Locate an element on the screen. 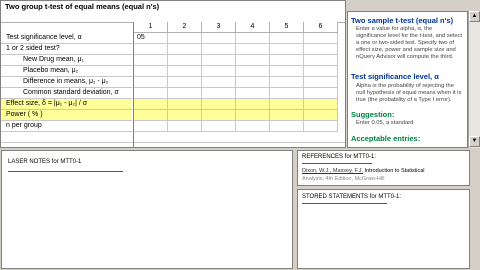 The image size is (480, 270). suggestion-text: Enter 0.05, a standard is located at coordinates (385, 123).